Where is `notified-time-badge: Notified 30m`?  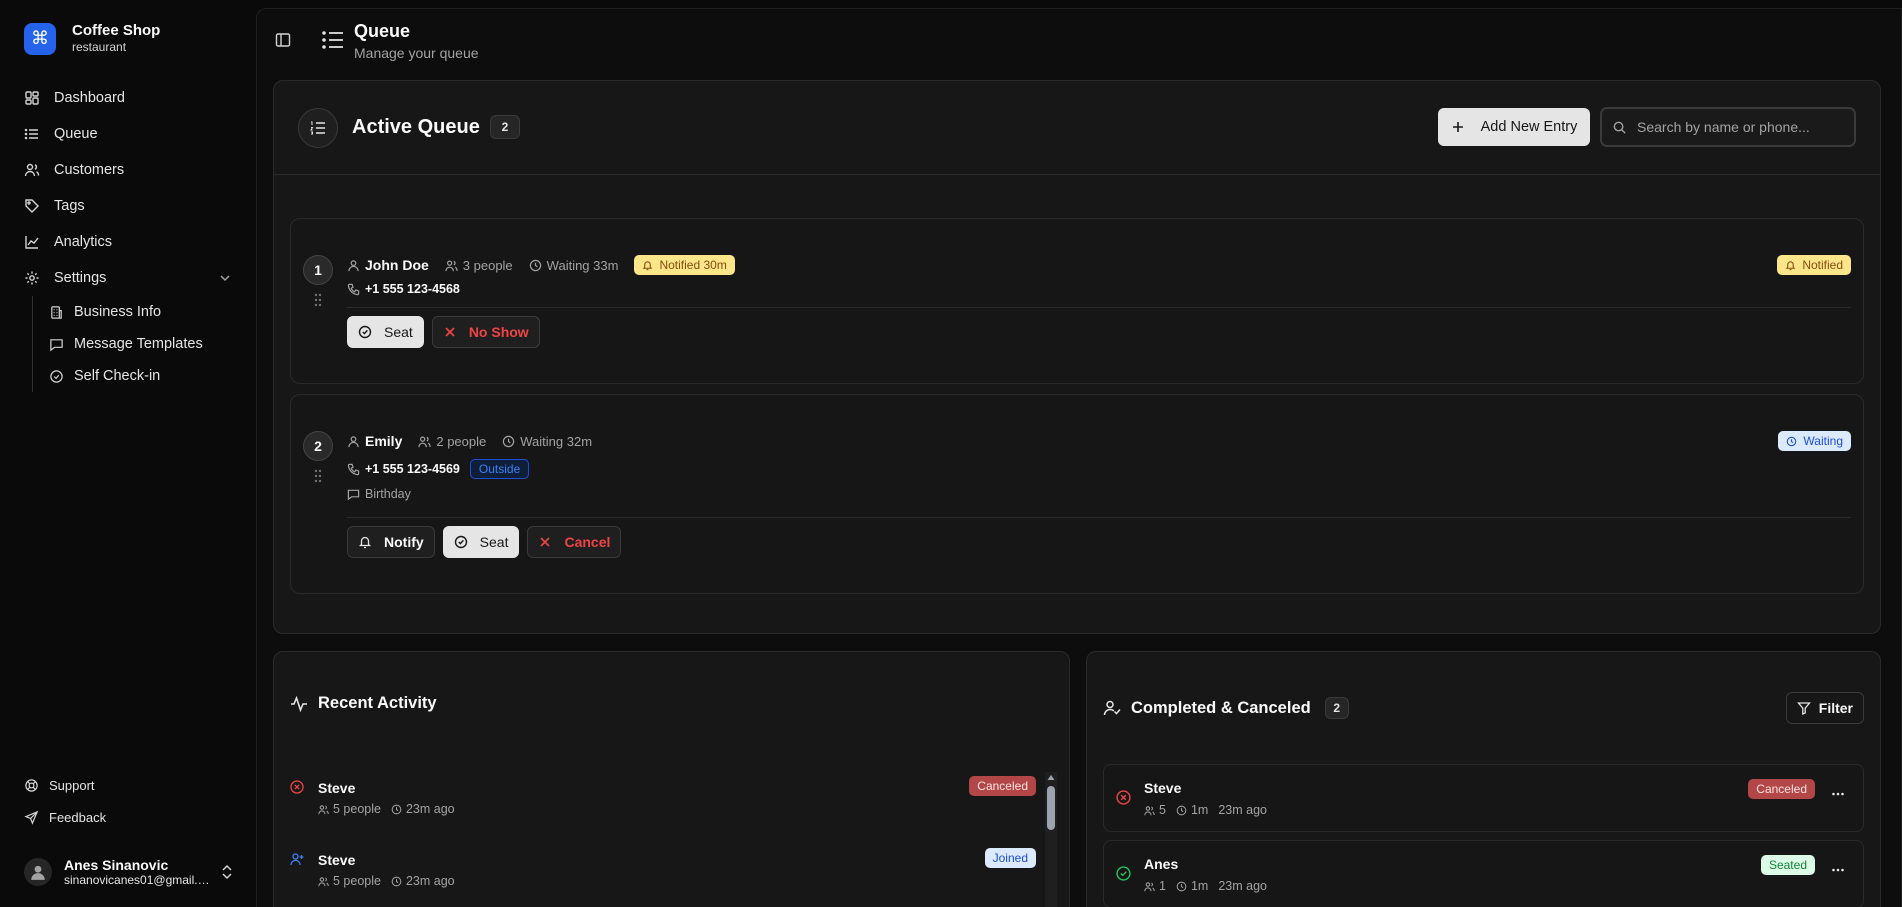
notified-time-badge: Notified 30m is located at coordinates (684, 265).